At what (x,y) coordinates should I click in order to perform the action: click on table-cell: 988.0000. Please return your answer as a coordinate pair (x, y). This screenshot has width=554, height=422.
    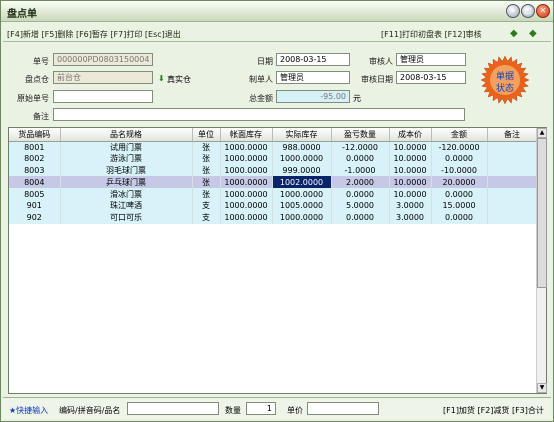
    Looking at the image, I should click on (302, 147).